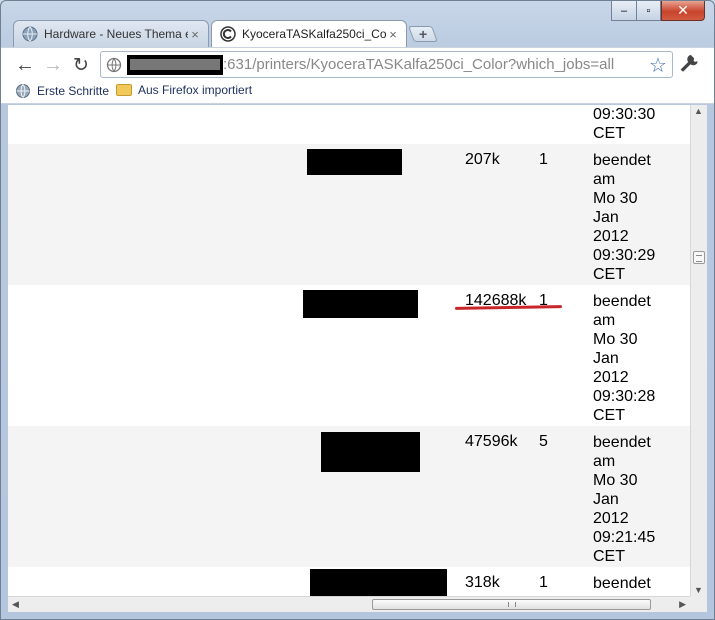  I want to click on forward-arrow-icon: →, so click(53, 65).